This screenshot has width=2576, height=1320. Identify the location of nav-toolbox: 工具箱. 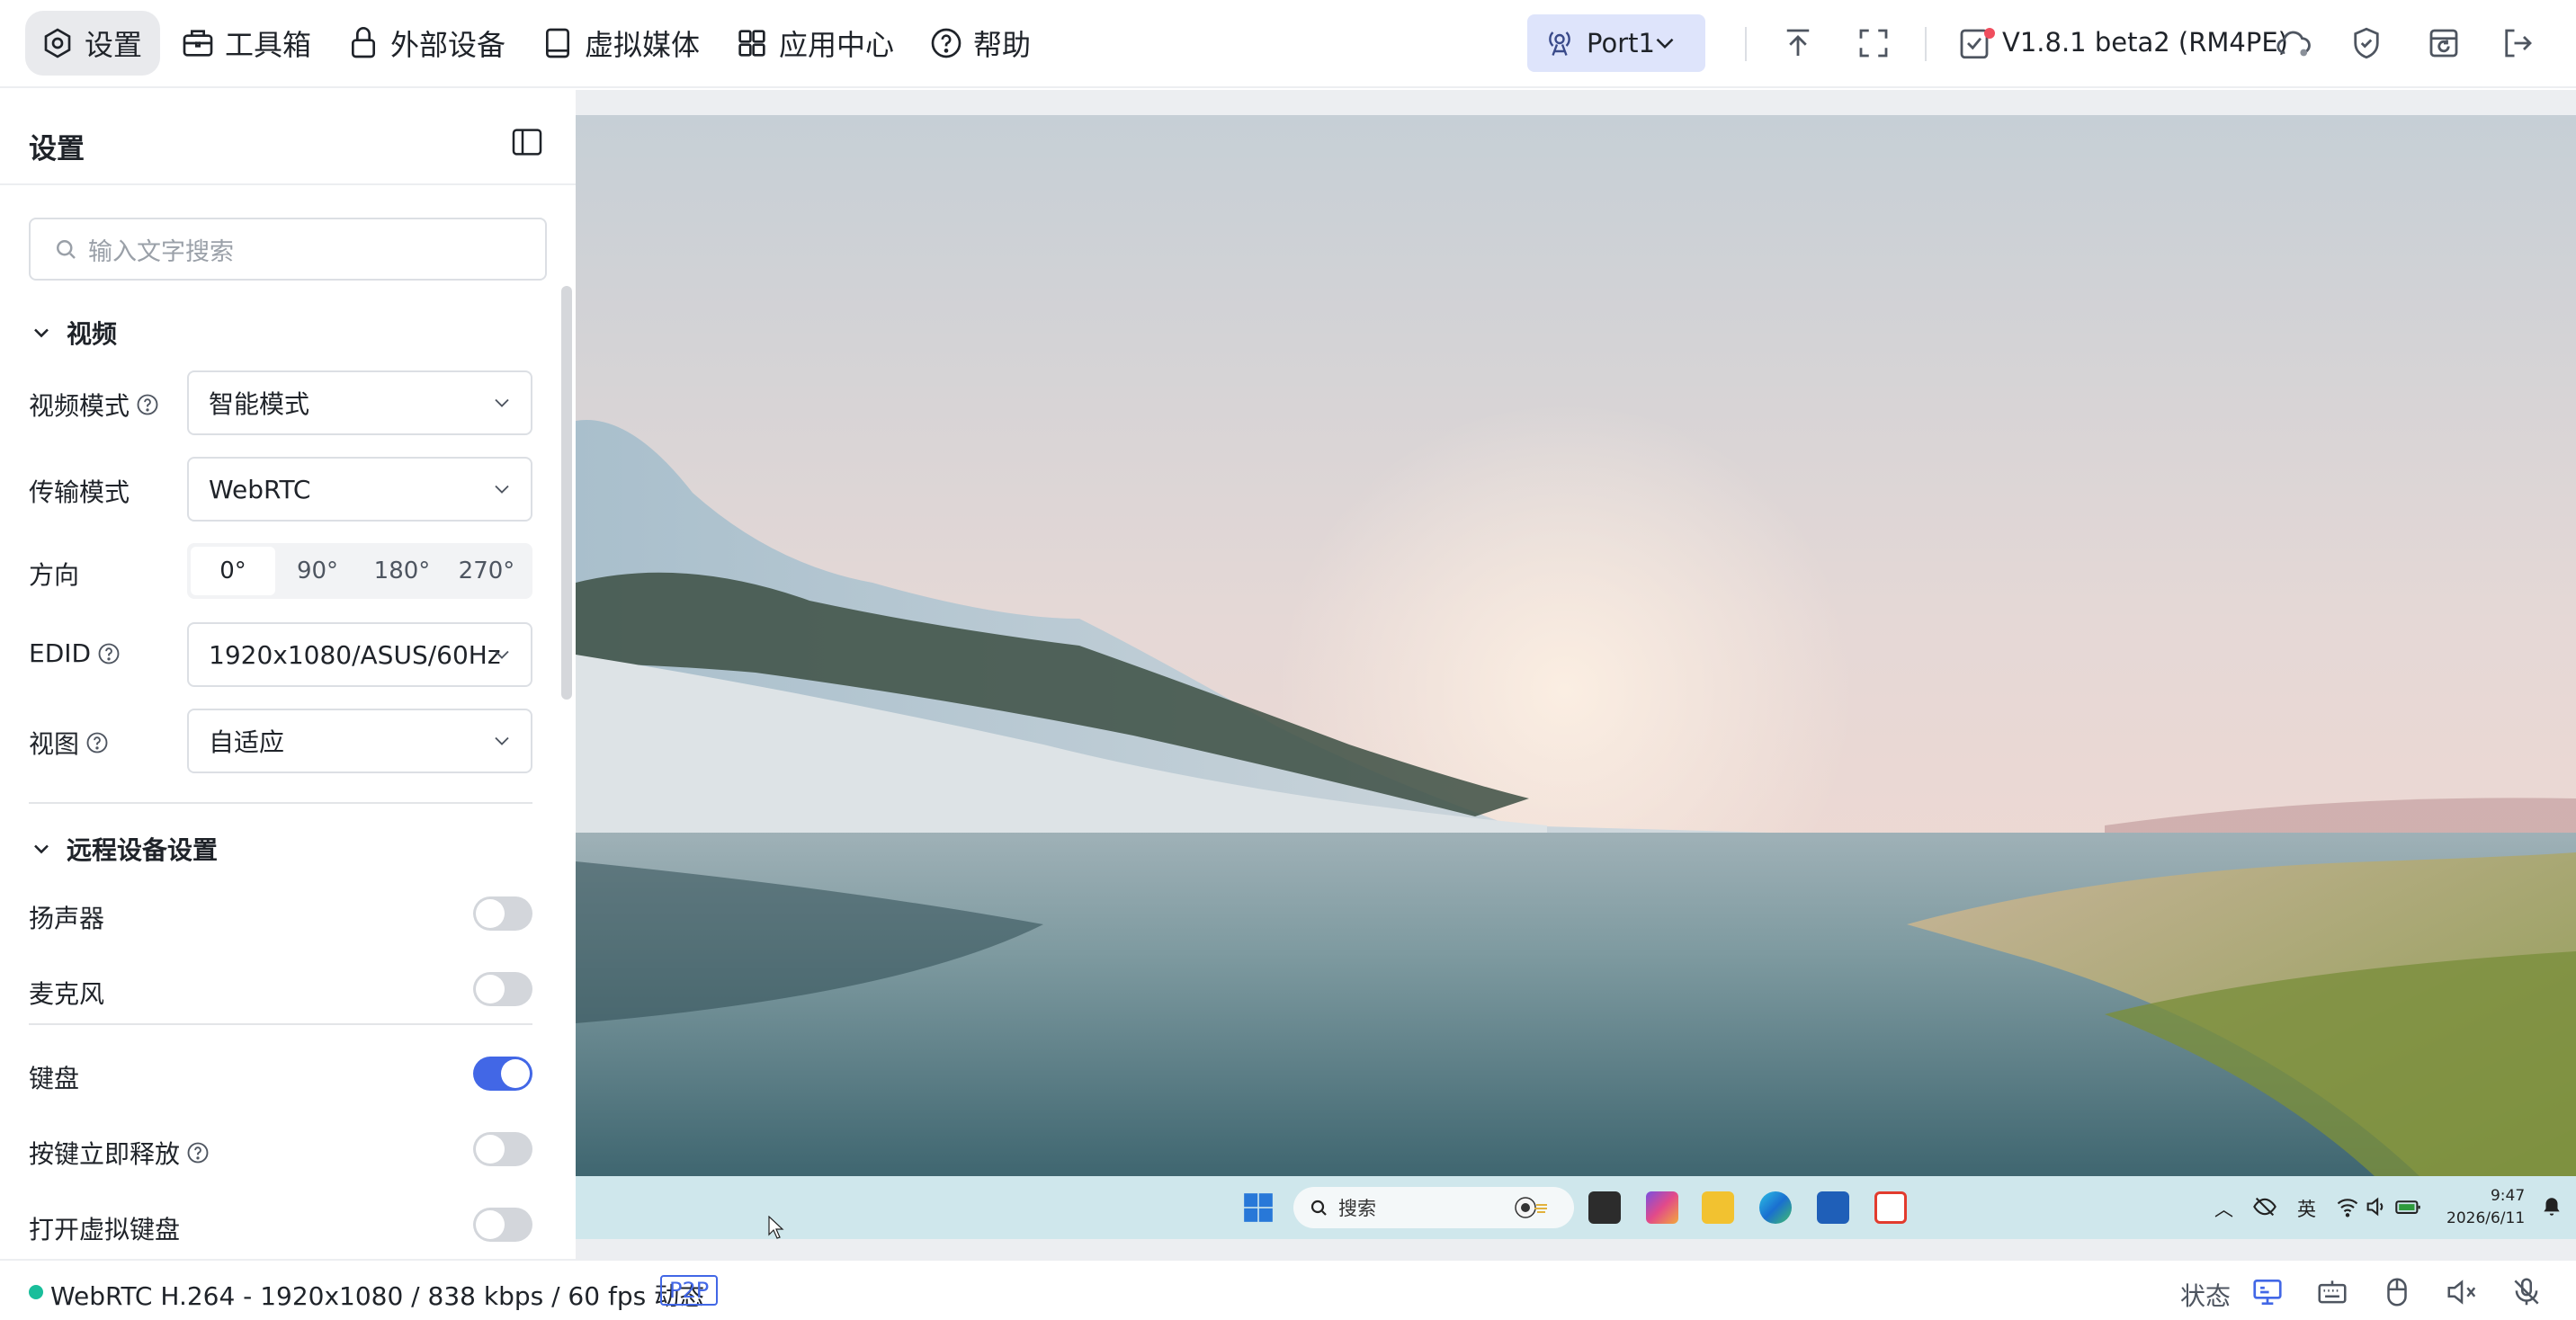
(247, 43).